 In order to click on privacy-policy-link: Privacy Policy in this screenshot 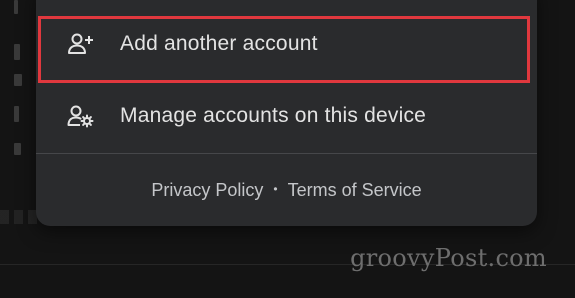, I will do `click(207, 190)`.